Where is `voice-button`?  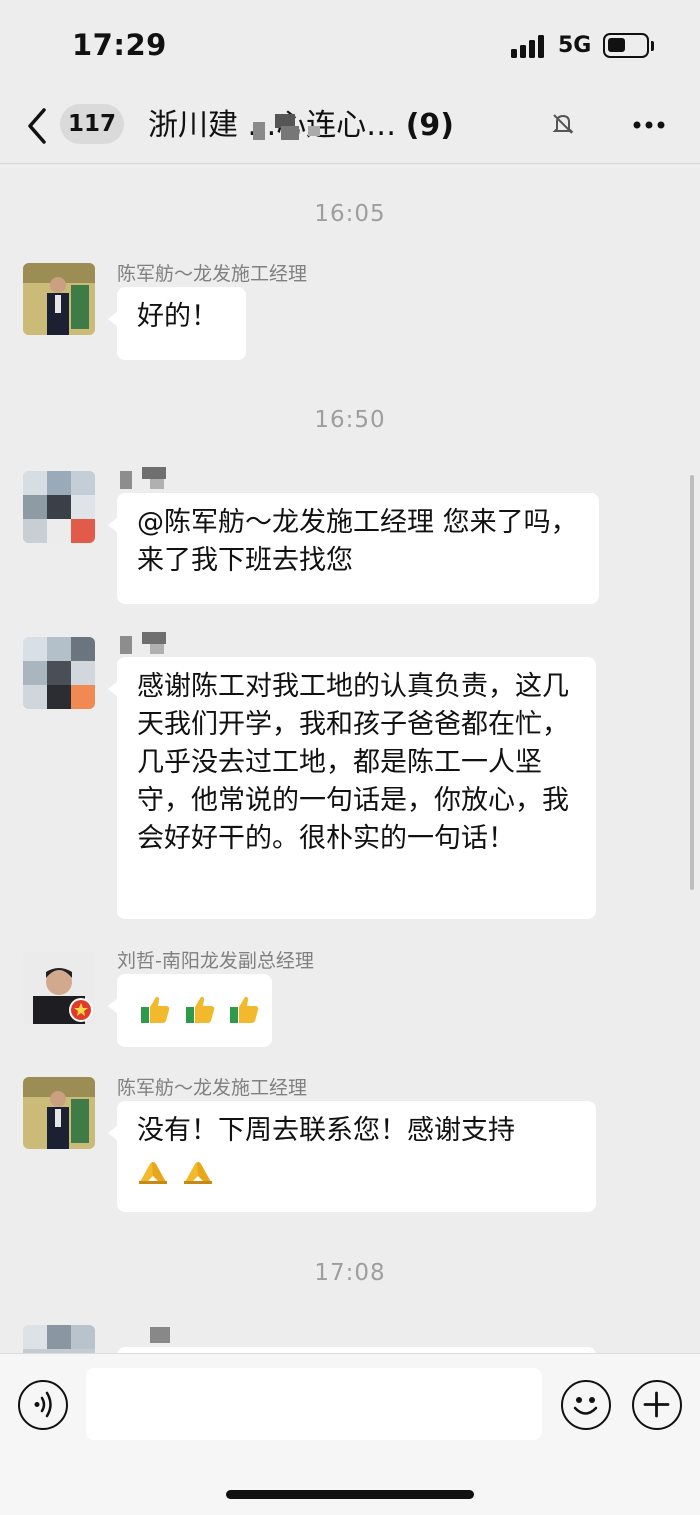 voice-button is located at coordinates (43, 1405).